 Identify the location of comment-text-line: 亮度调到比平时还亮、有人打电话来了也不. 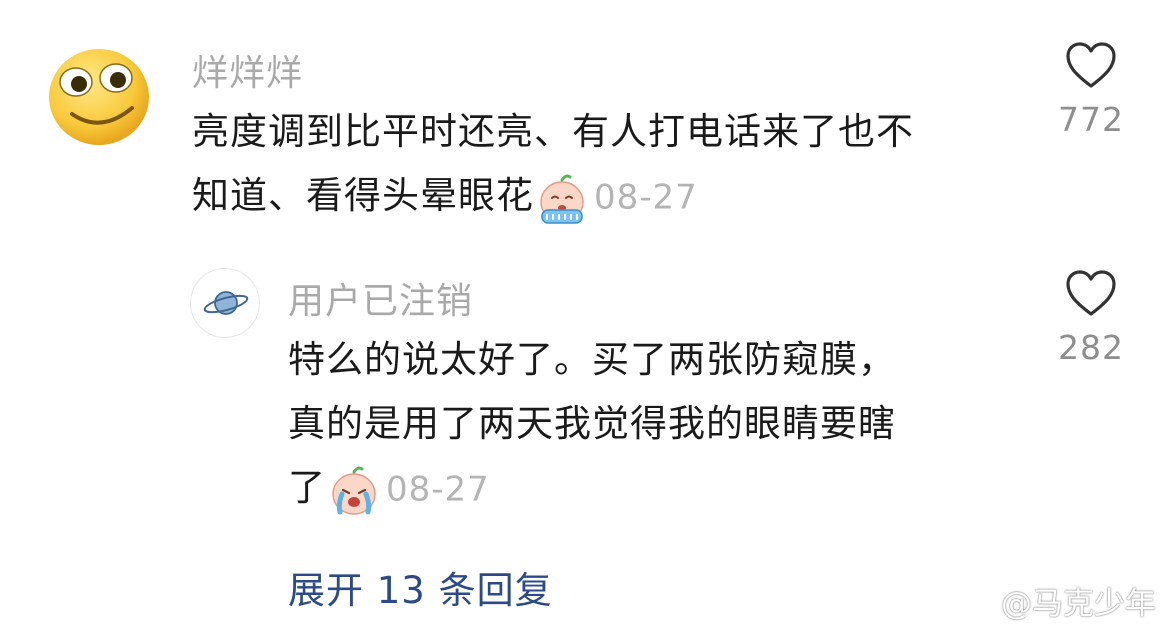
(553, 131).